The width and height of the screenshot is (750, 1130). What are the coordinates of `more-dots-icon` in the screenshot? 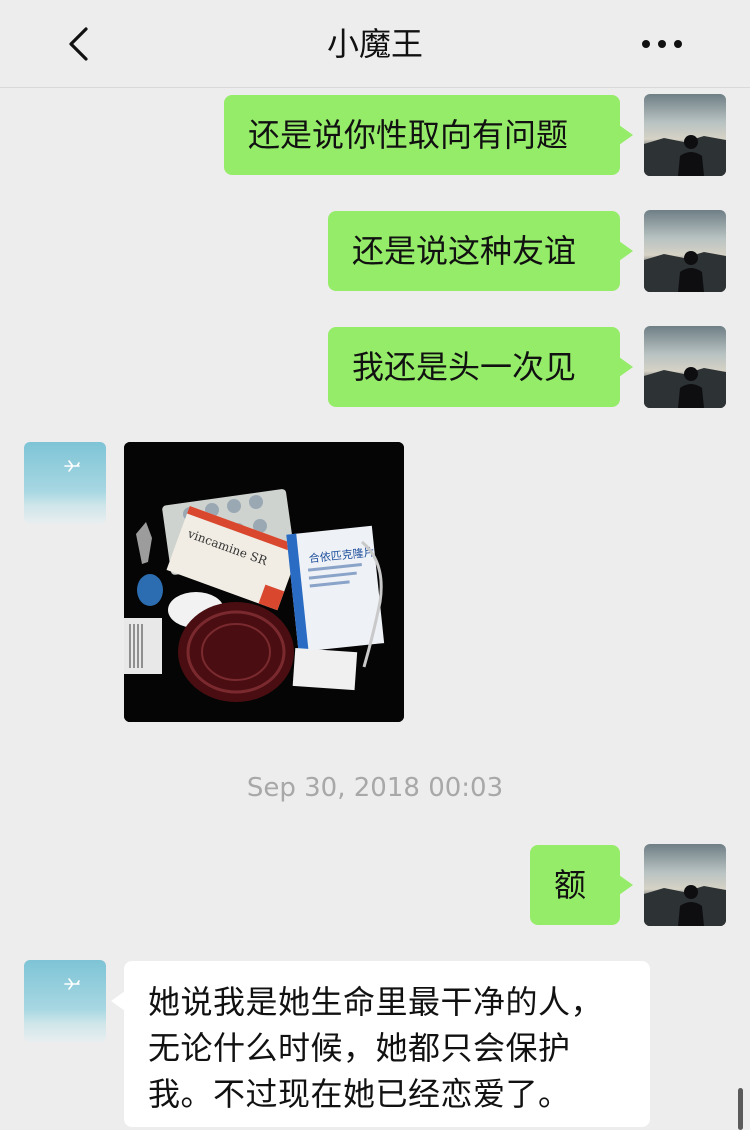 It's located at (662, 44).